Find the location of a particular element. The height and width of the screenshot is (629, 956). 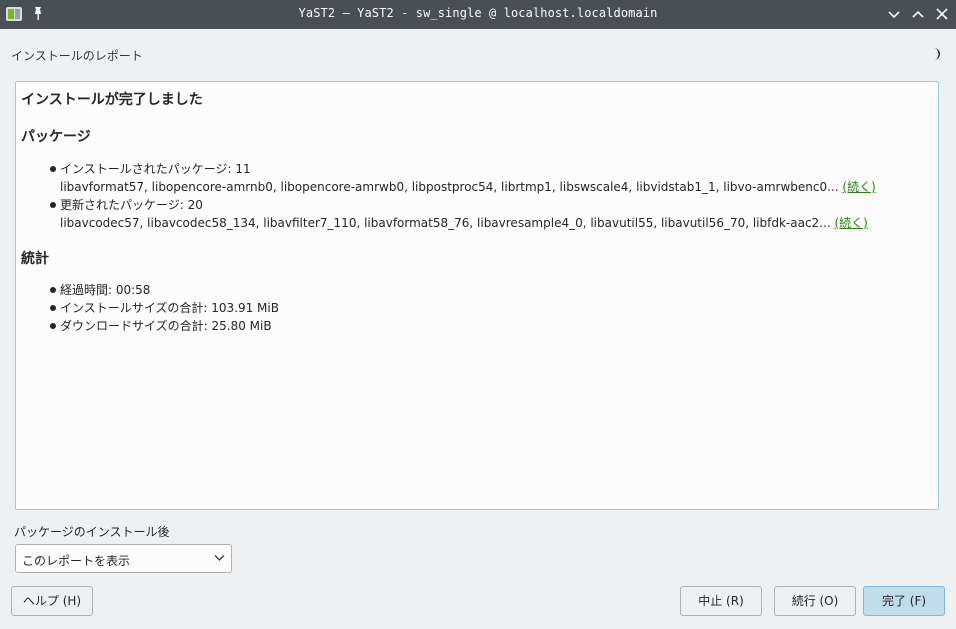

after-install-selected: このレポートを表示 is located at coordinates (76, 561).